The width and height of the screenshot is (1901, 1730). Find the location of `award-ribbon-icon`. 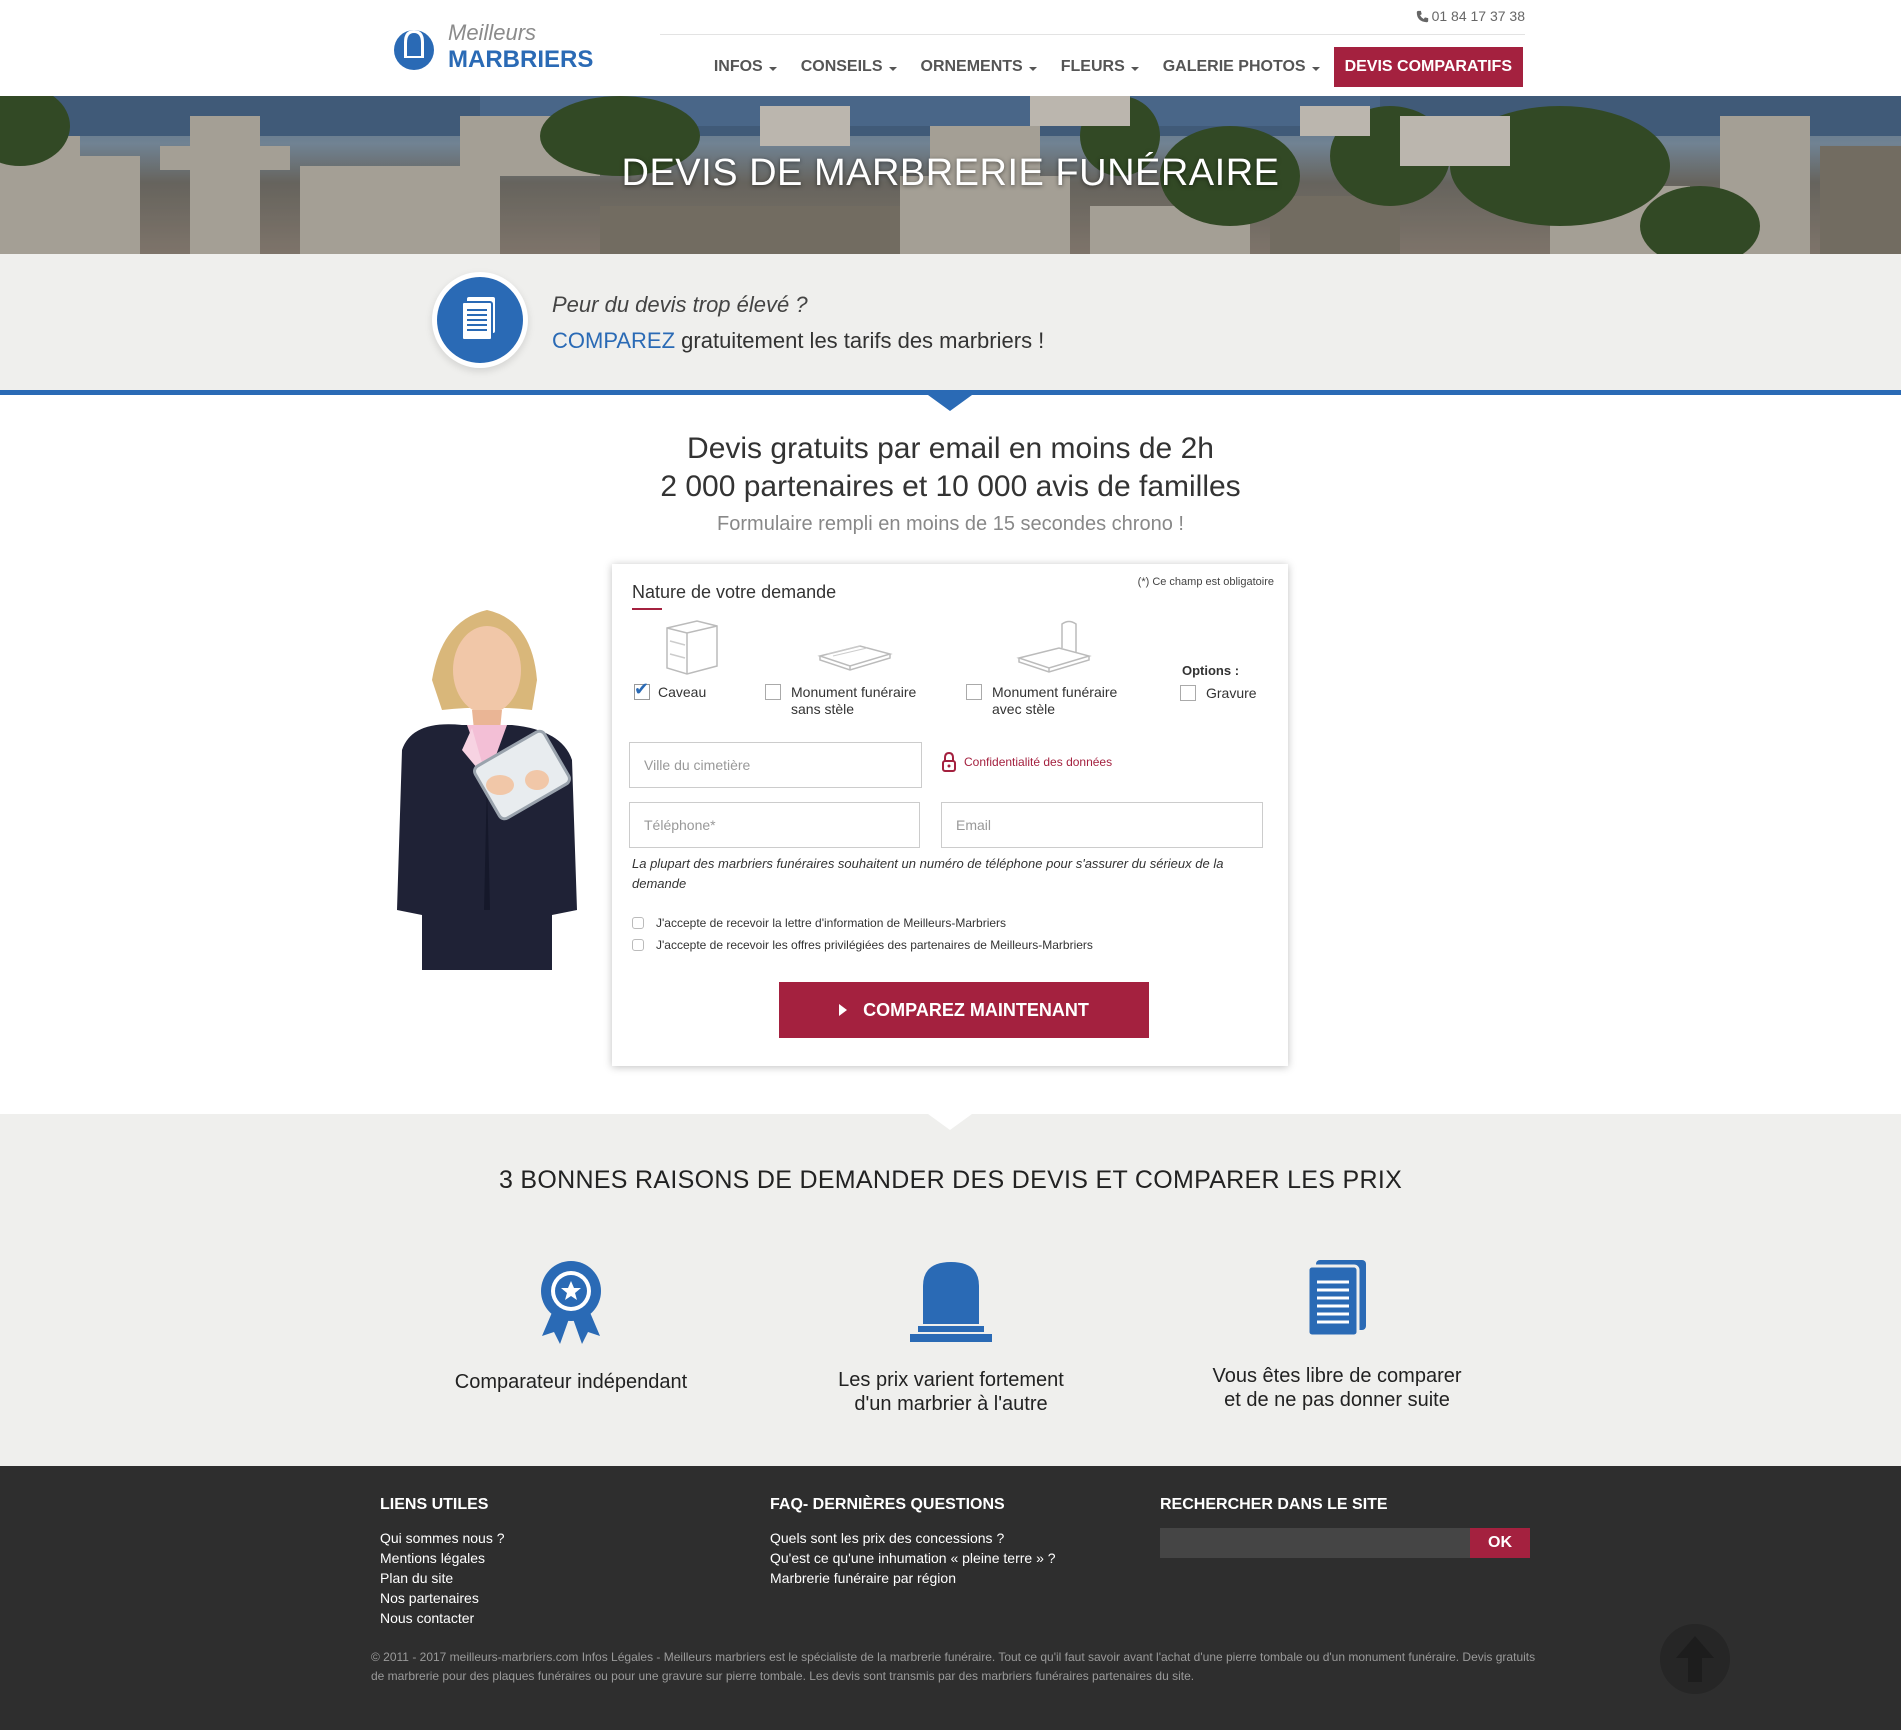

award-ribbon-icon is located at coordinates (571, 1302).